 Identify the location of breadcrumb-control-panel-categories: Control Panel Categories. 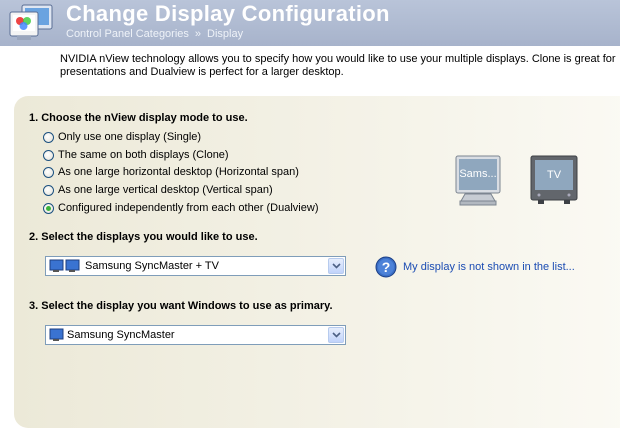
(127, 34).